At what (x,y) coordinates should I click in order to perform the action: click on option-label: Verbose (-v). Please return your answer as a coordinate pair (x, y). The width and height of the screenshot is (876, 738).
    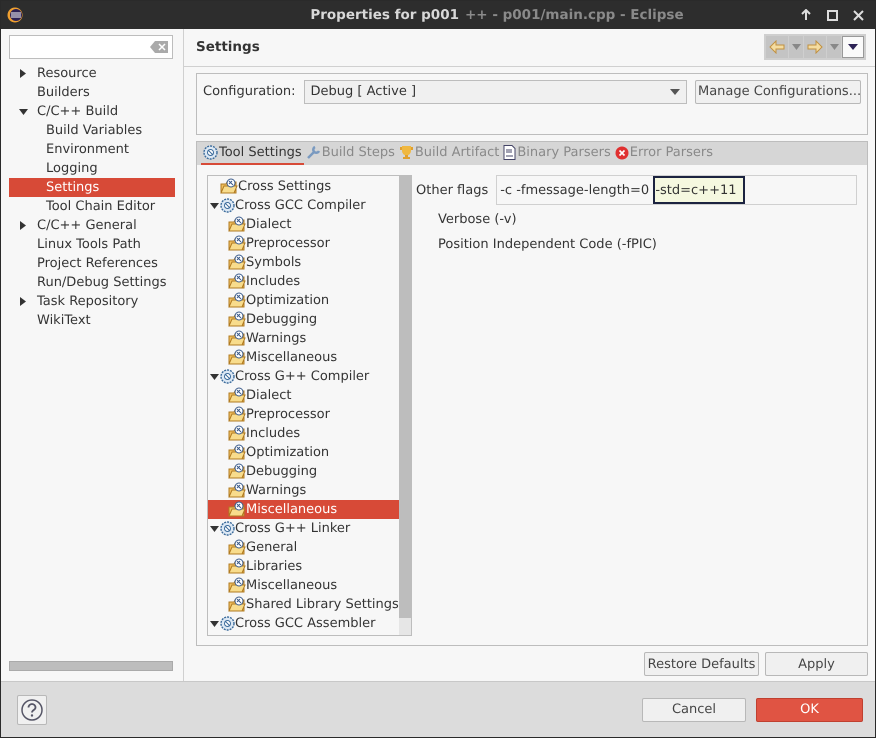
    Looking at the image, I should click on (647, 221).